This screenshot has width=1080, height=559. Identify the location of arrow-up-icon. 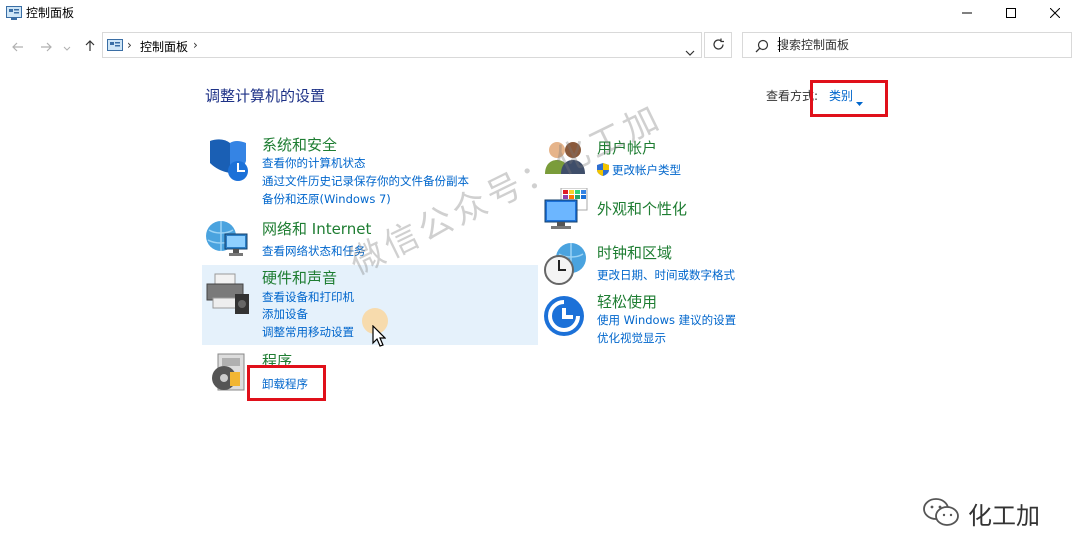
(90, 46).